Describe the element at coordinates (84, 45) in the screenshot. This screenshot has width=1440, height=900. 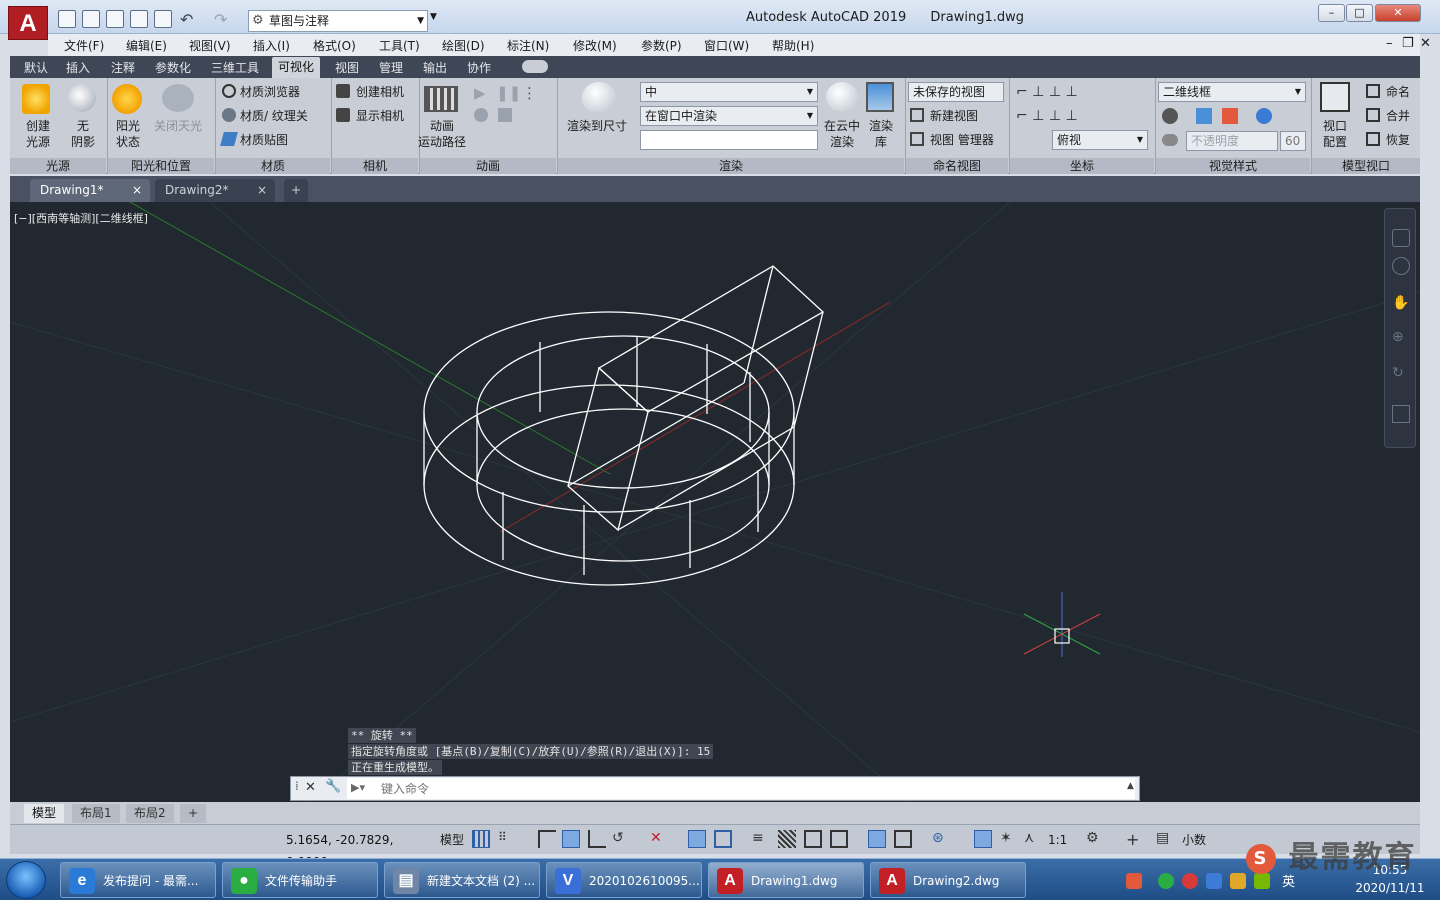
I see `menu-file: 文件(F)` at that location.